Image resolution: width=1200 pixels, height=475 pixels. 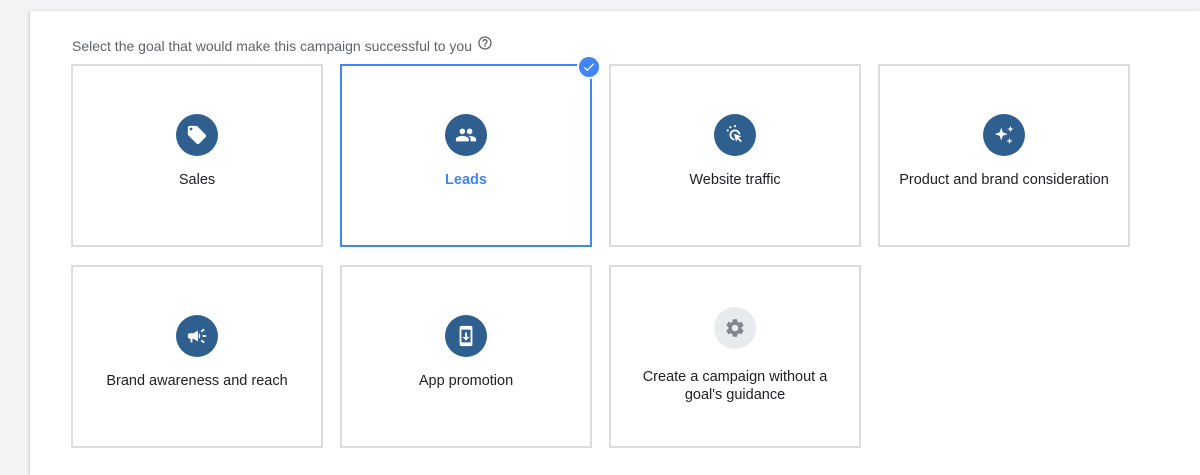 I want to click on goal-card-leads: Leads, so click(x=470, y=151).